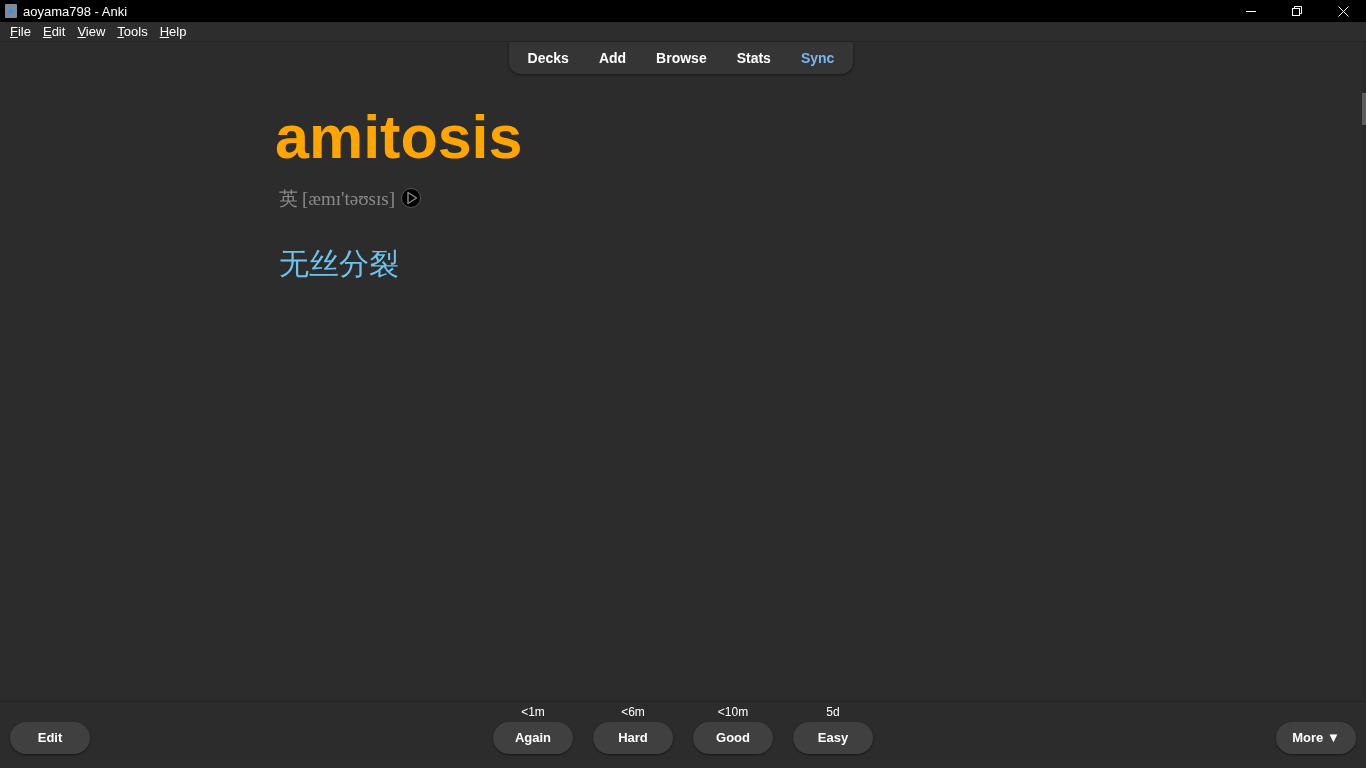  I want to click on interval-label: 5d, so click(833, 712).